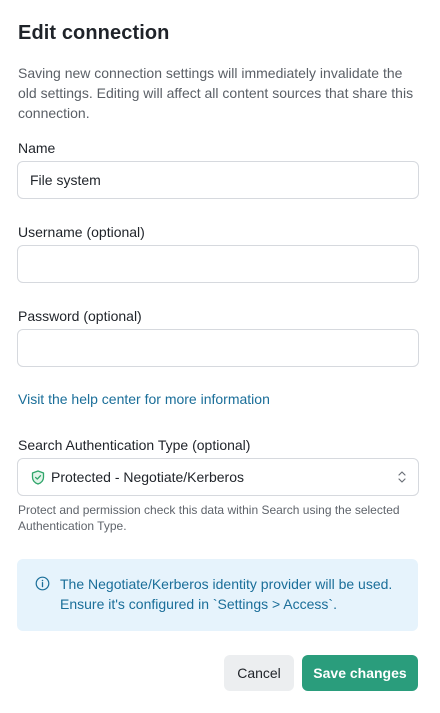 The height and width of the screenshot is (713, 440). What do you see at coordinates (147, 477) in the screenshot?
I see `auth-type-selected-value: Protected - Negotiate/Kerberos` at bounding box center [147, 477].